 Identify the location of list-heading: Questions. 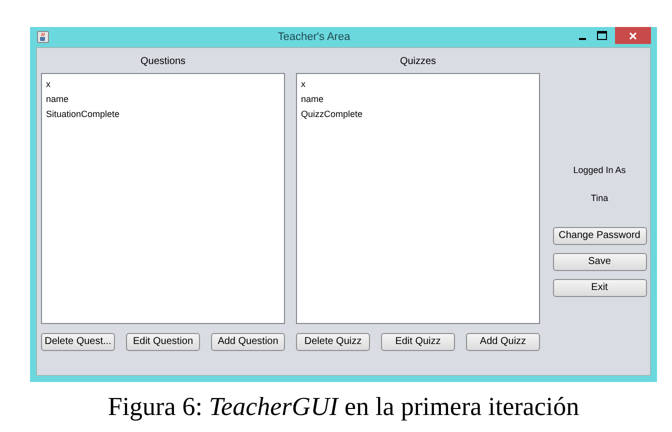
(163, 62).